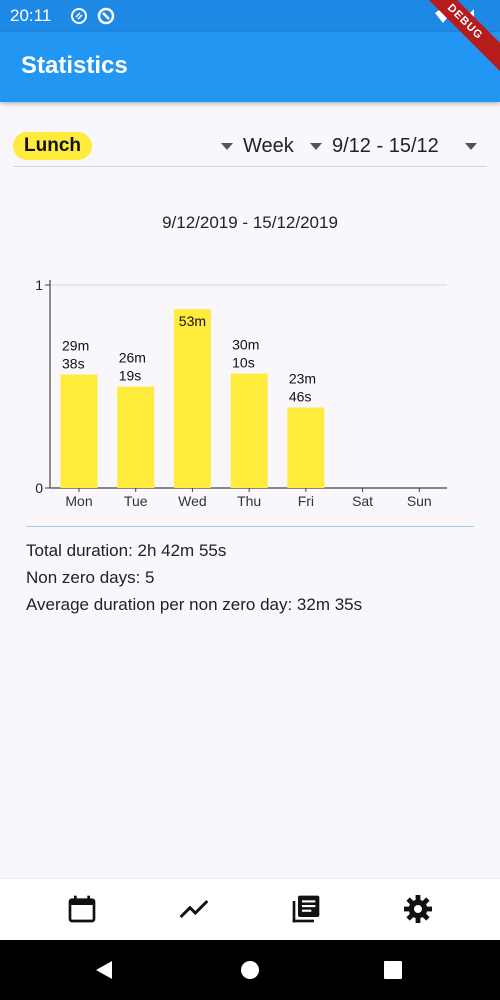 The height and width of the screenshot is (1000, 500). I want to click on filter-row: Lunch Week 9/12 - 15/12, so click(250, 147).